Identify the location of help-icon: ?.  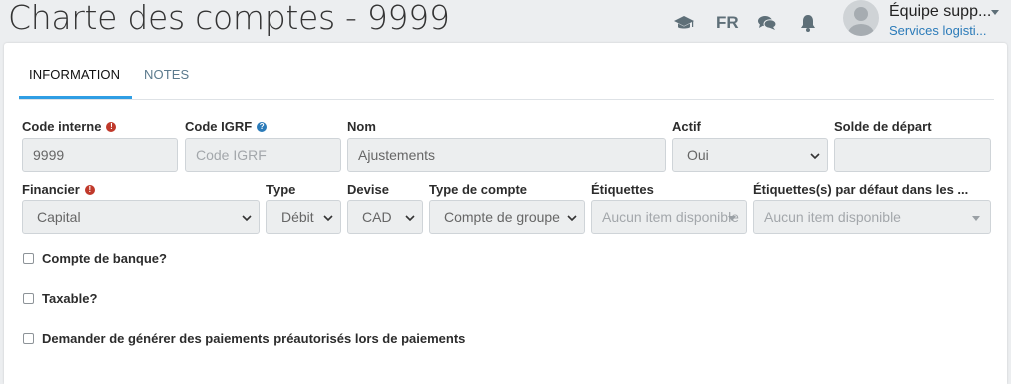
(262, 127).